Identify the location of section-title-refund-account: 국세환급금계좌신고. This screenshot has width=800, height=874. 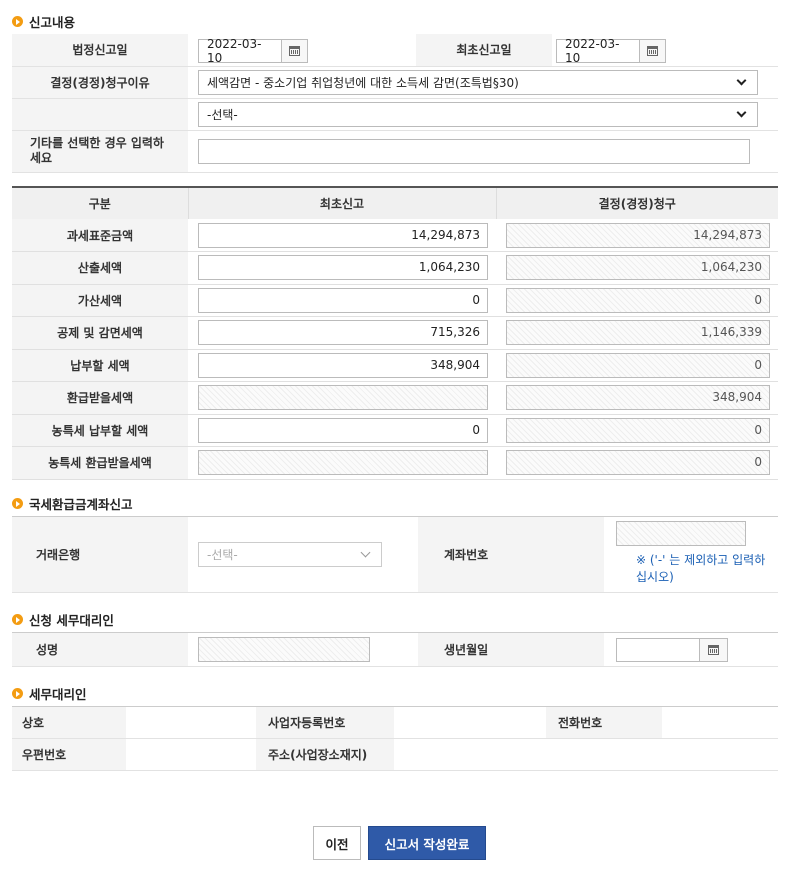
(72, 503).